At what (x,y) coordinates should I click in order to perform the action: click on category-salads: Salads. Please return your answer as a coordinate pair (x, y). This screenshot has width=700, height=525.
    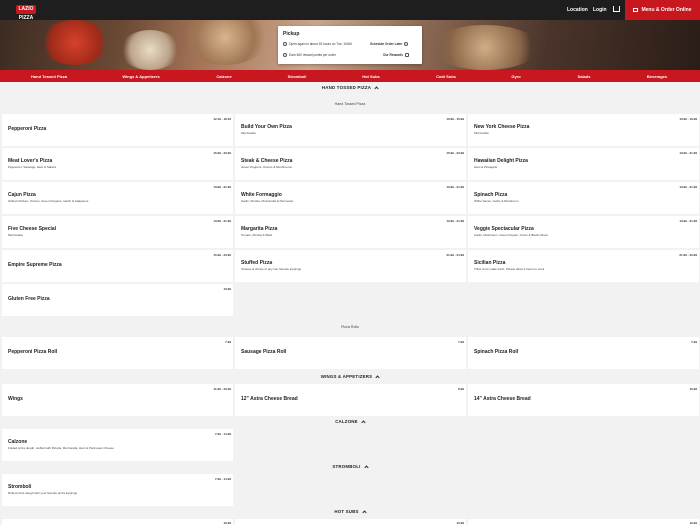
    Looking at the image, I should click on (584, 76).